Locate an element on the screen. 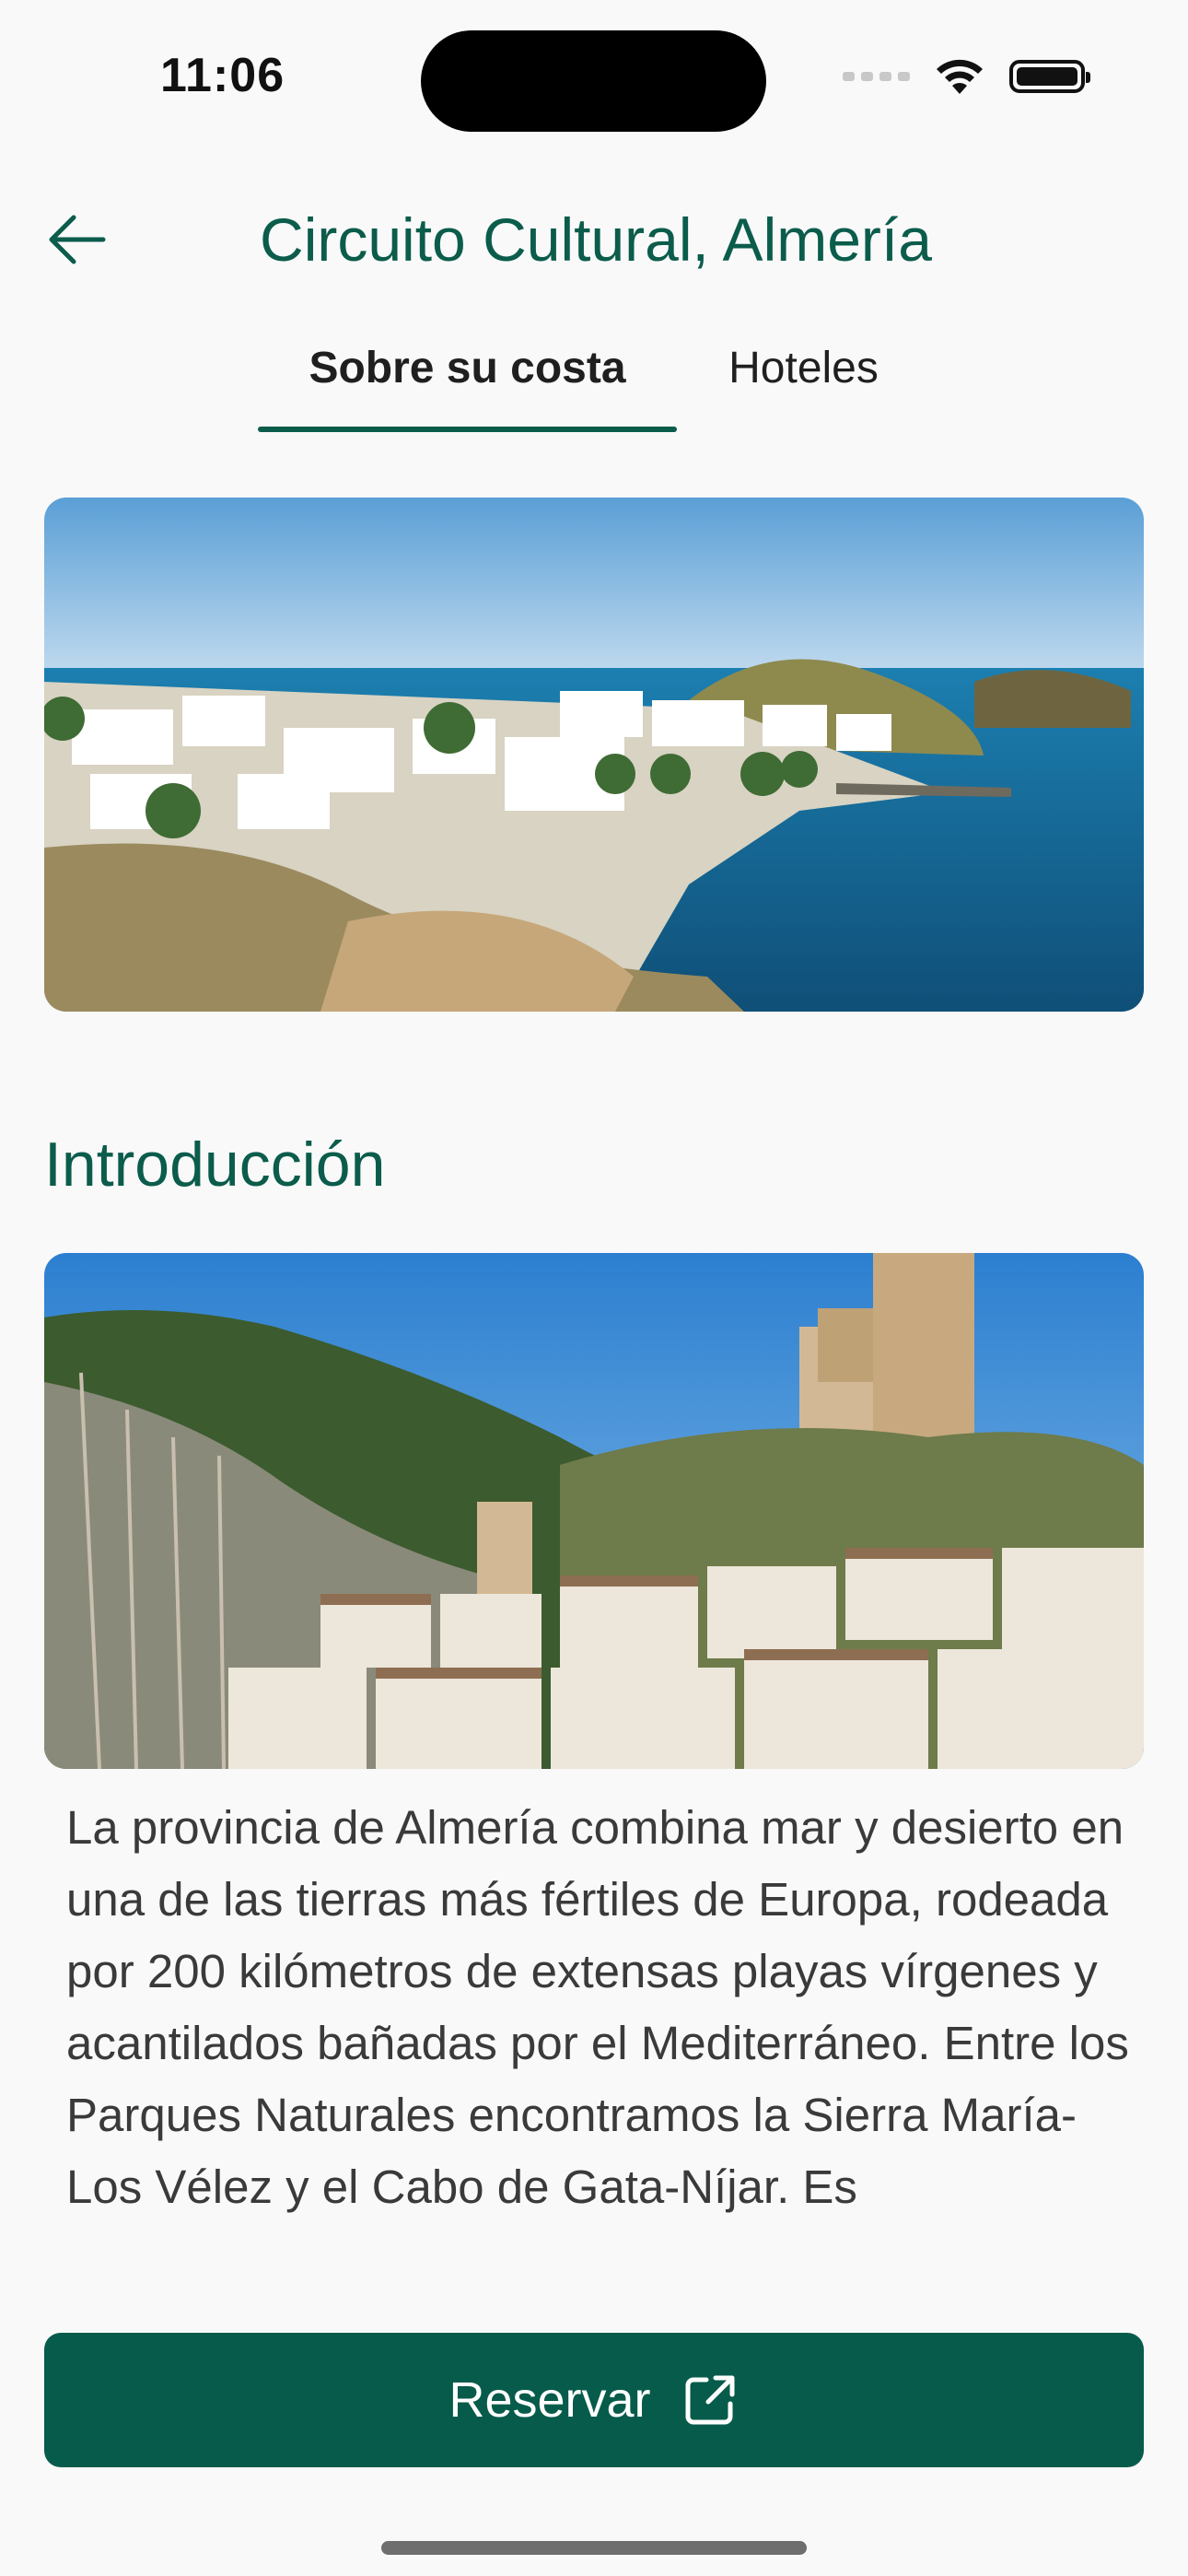 The image size is (1188, 2576). reserve-button-label: Reservar is located at coordinates (549, 2400).